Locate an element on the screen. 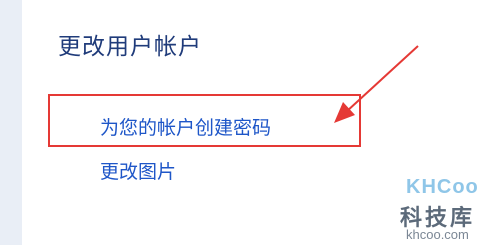 Image resolution: width=500 pixels, height=245 pixels. page-title: 更改用户帐户 is located at coordinates (130, 47).